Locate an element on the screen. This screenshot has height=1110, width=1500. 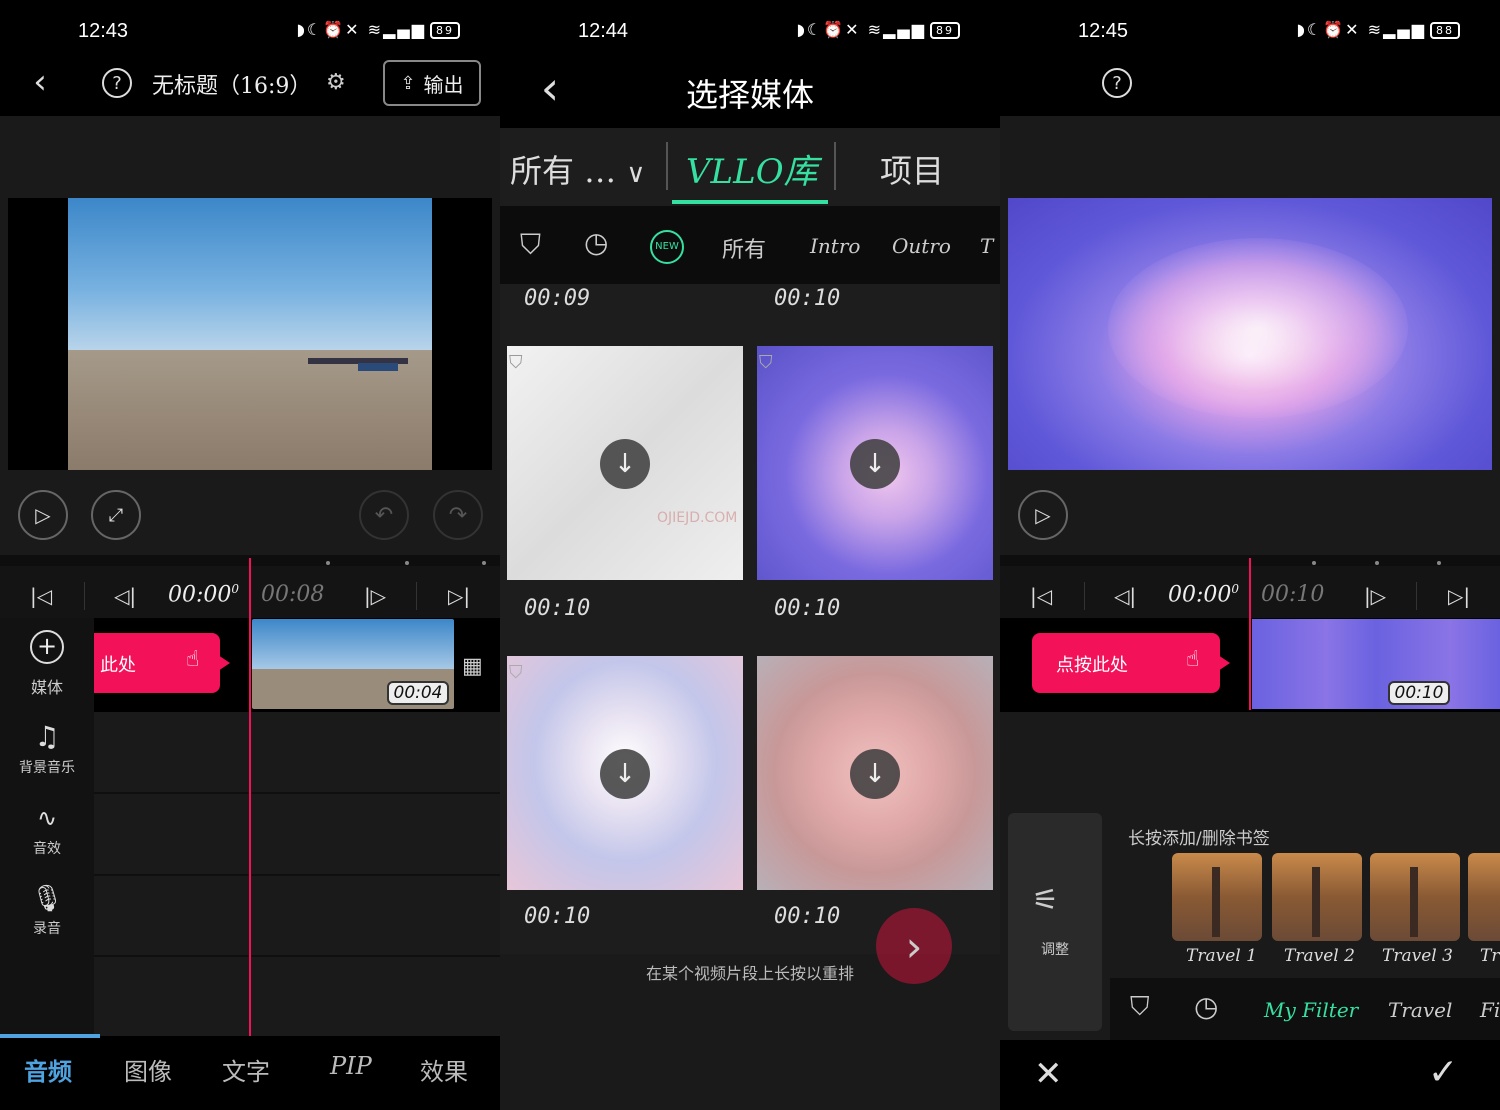
tab-image: 图像 is located at coordinates (148, 1069).